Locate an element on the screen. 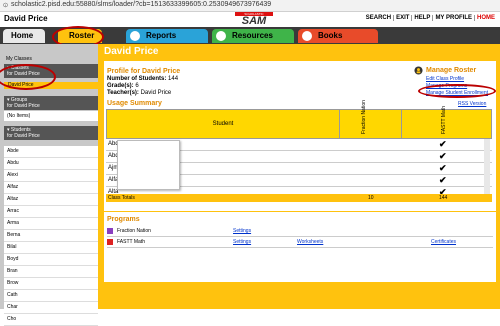 The height and width of the screenshot is (326, 500). tab-books: Books is located at coordinates (338, 36).